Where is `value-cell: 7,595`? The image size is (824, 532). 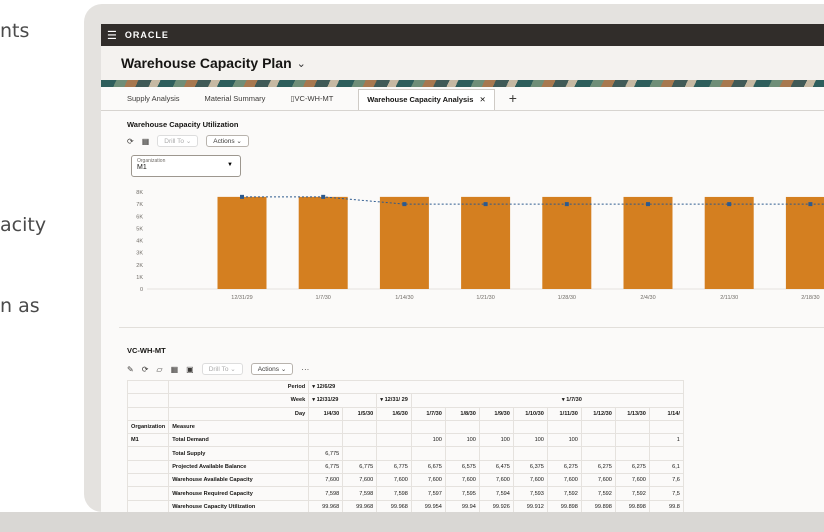 value-cell: 7,595 is located at coordinates (462, 493).